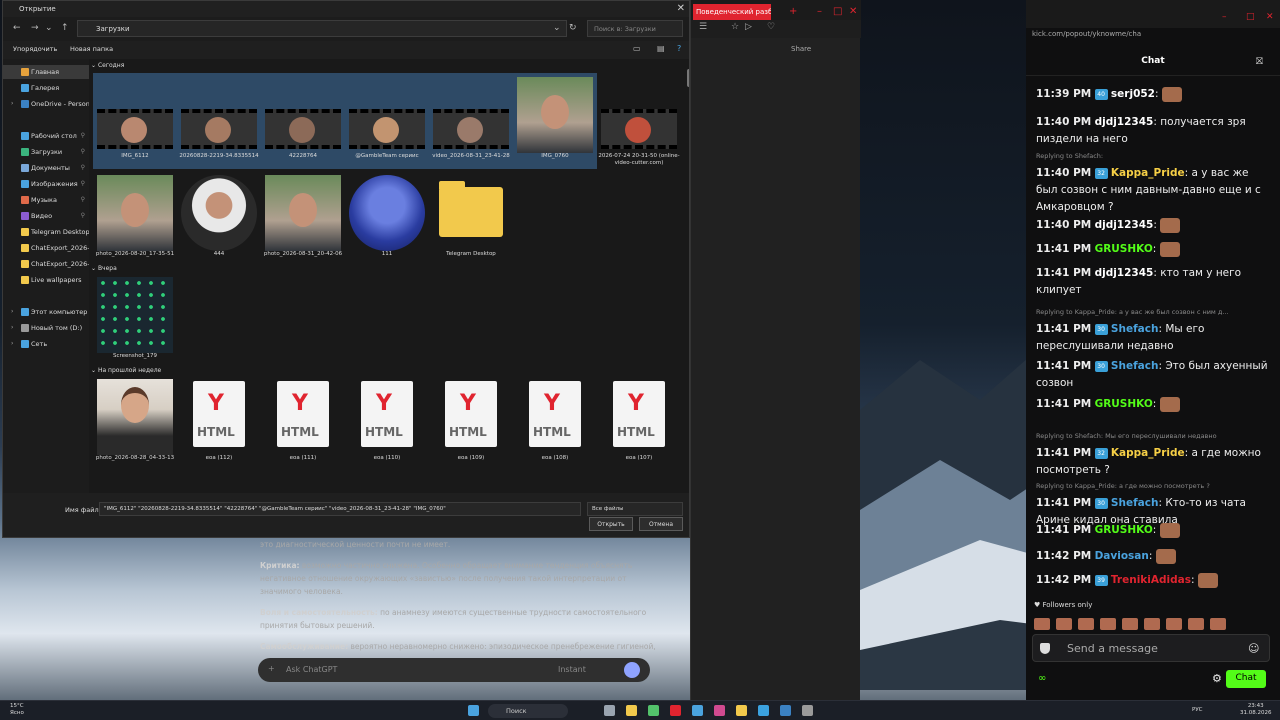 The width and height of the screenshot is (1280, 720). What do you see at coordinates (557, 28) in the screenshot?
I see `address-dropdown-icon: ⌄` at bounding box center [557, 28].